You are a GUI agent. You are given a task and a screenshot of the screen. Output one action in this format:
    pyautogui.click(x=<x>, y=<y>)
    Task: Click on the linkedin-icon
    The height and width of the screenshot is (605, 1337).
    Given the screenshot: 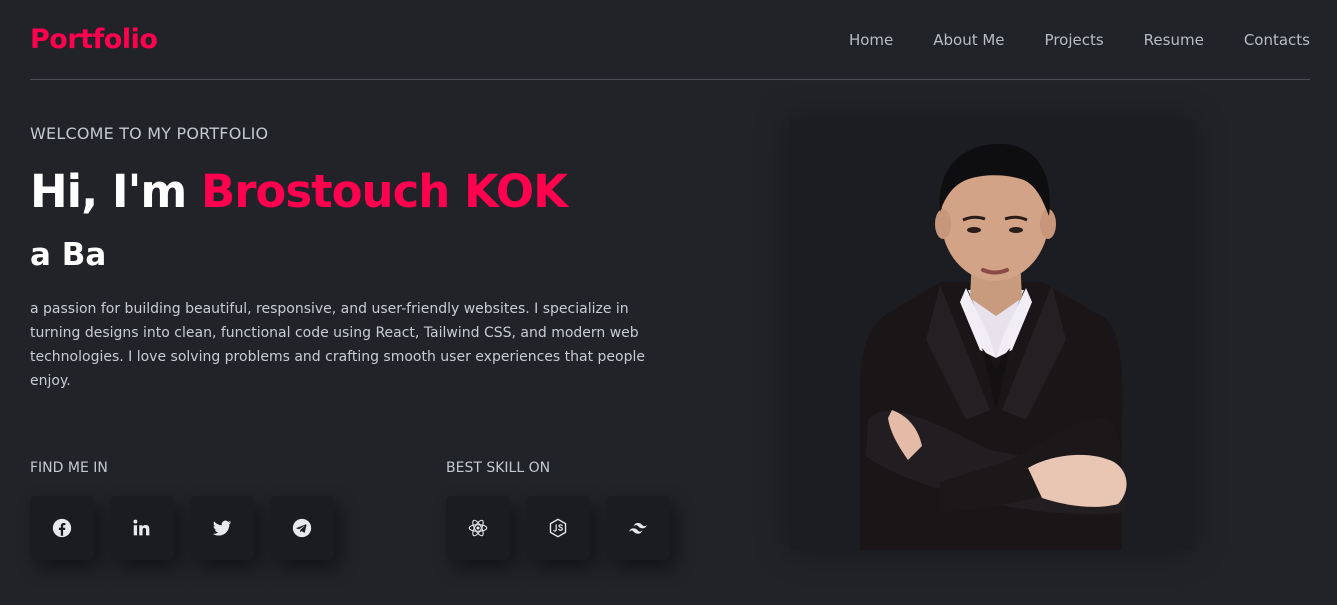 What is the action you would take?
    pyautogui.click(x=141, y=527)
    